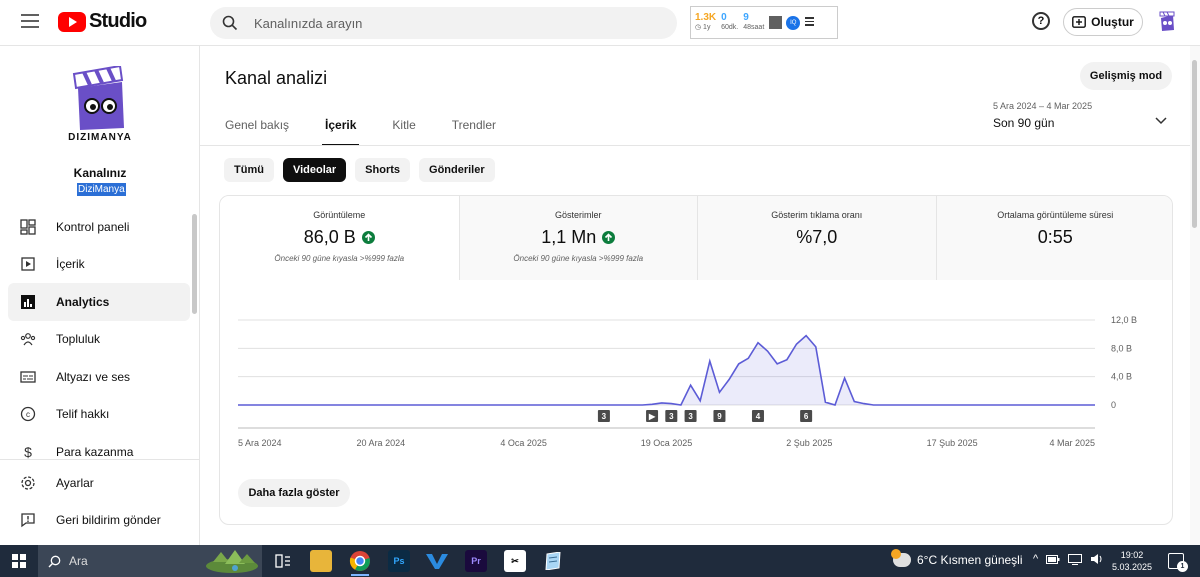 This screenshot has height=577, width=1200. I want to click on sidebar-scrollbar, so click(194, 264).